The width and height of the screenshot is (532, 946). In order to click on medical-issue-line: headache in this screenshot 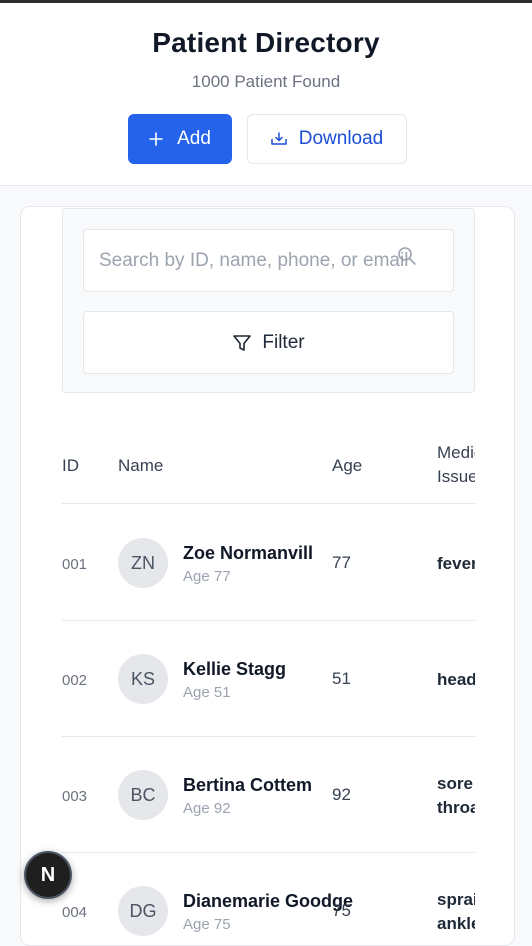, I will do `click(456, 679)`.